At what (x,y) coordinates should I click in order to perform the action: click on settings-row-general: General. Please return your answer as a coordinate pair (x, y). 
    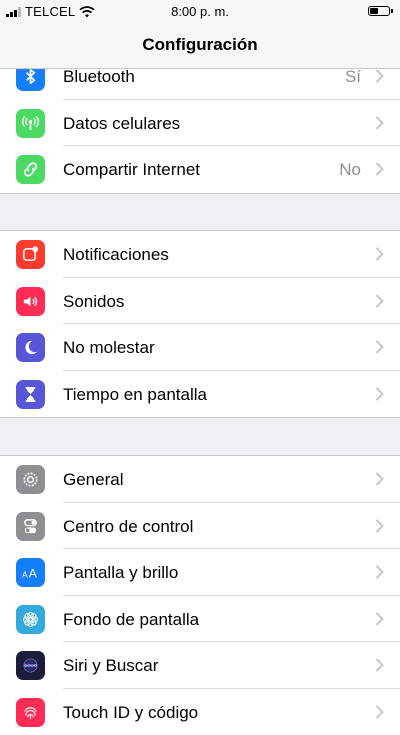
    Looking at the image, I should click on (200, 479).